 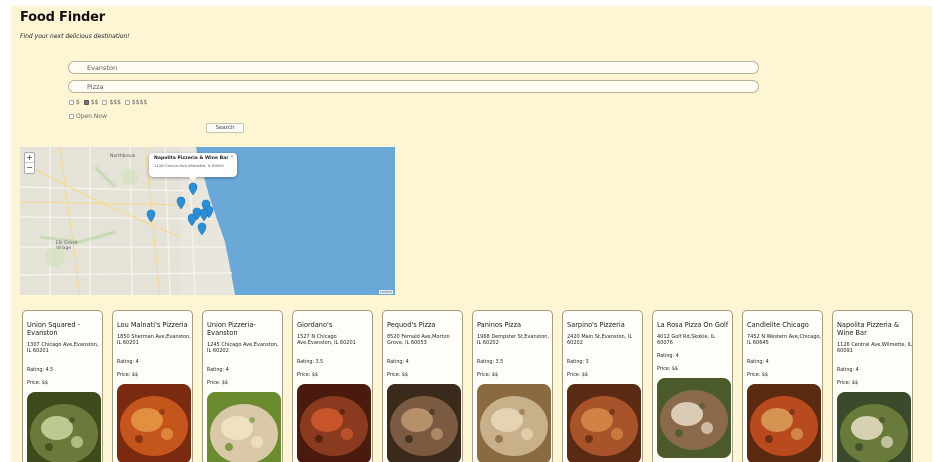 I want to click on map-attribution: Leaflet, so click(x=386, y=292).